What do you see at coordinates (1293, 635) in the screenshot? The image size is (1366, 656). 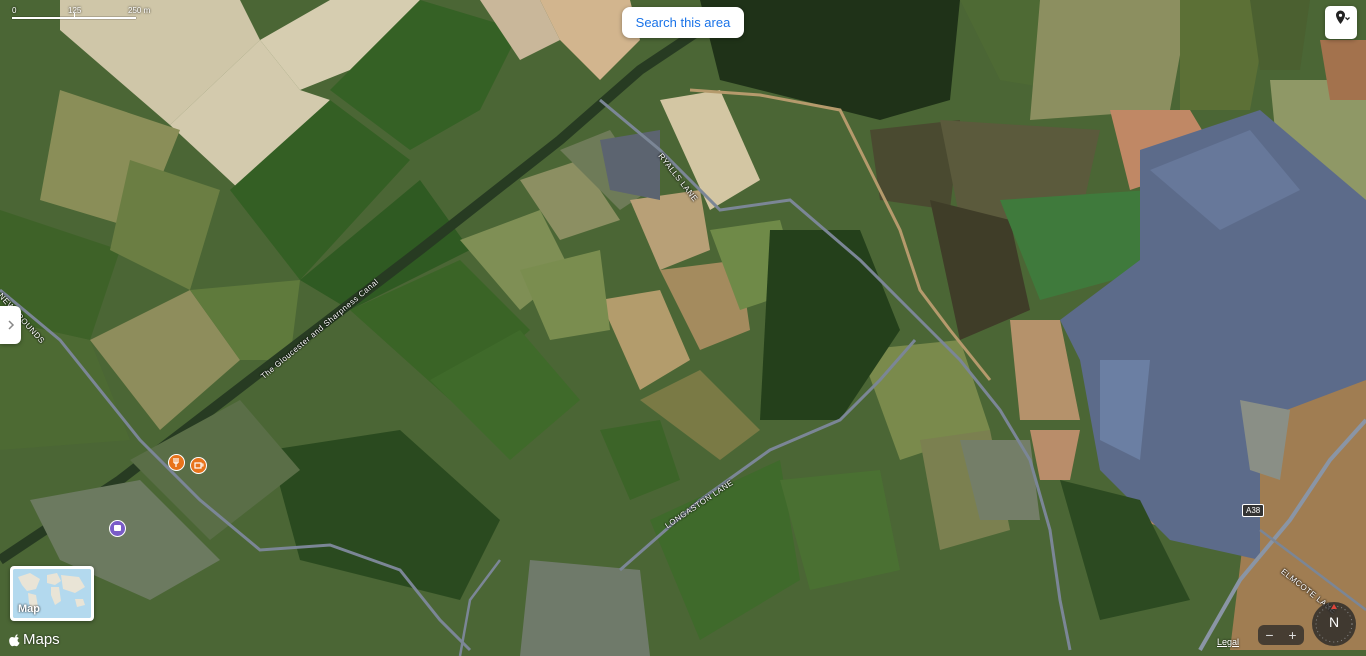 I see `zoom-in-button: +` at bounding box center [1293, 635].